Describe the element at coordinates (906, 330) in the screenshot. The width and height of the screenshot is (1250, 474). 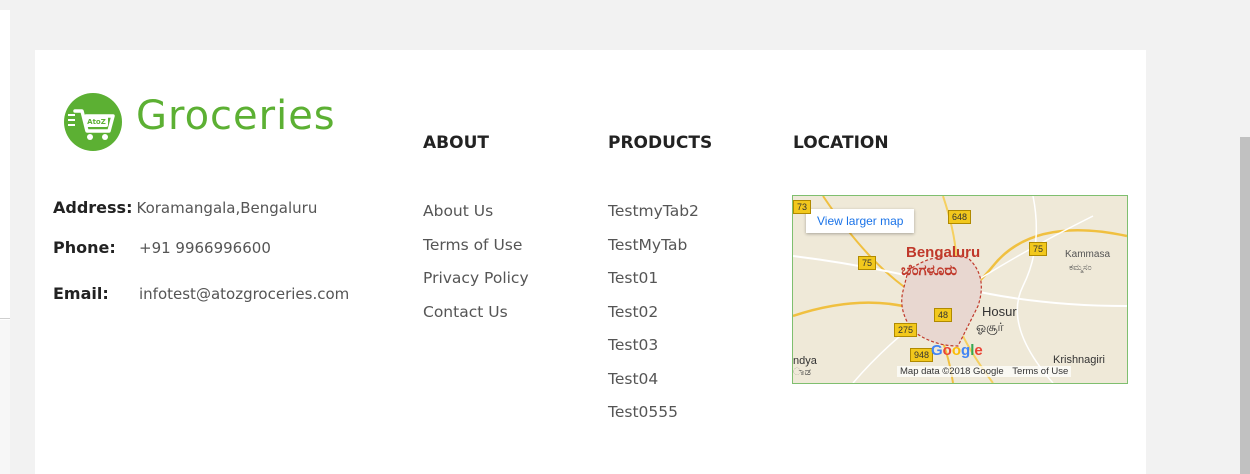
I see `highway-shield-icon: 275` at that location.